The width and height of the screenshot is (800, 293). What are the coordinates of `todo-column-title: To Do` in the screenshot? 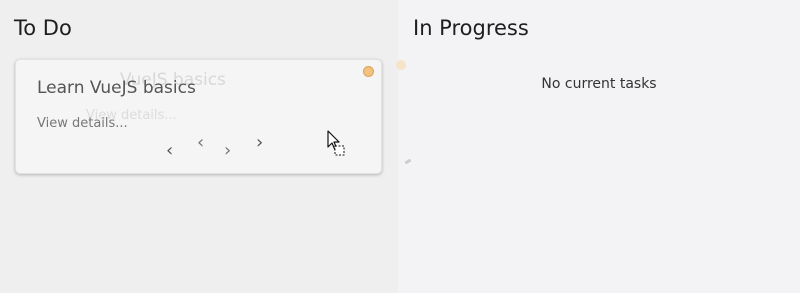 It's located at (43, 28).